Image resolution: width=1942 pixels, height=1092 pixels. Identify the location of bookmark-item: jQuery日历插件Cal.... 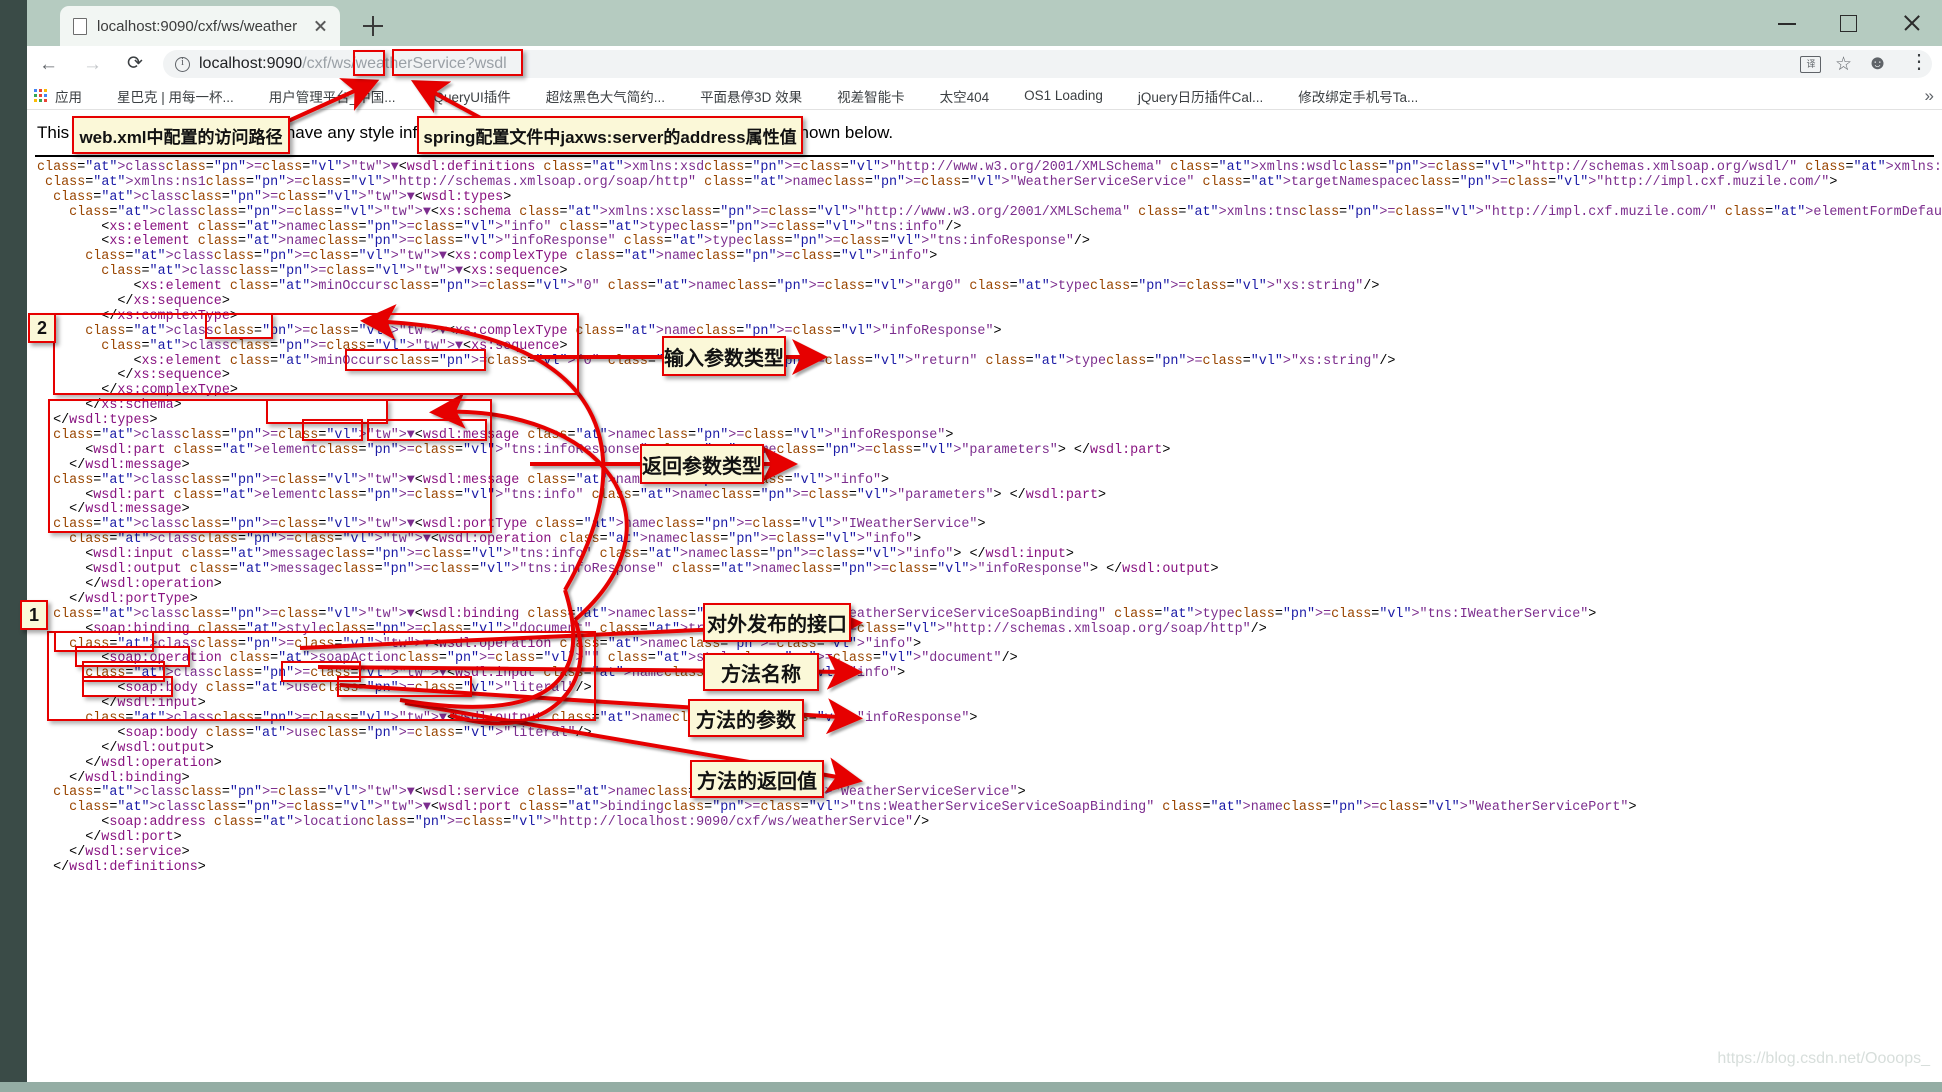
(1189, 96).